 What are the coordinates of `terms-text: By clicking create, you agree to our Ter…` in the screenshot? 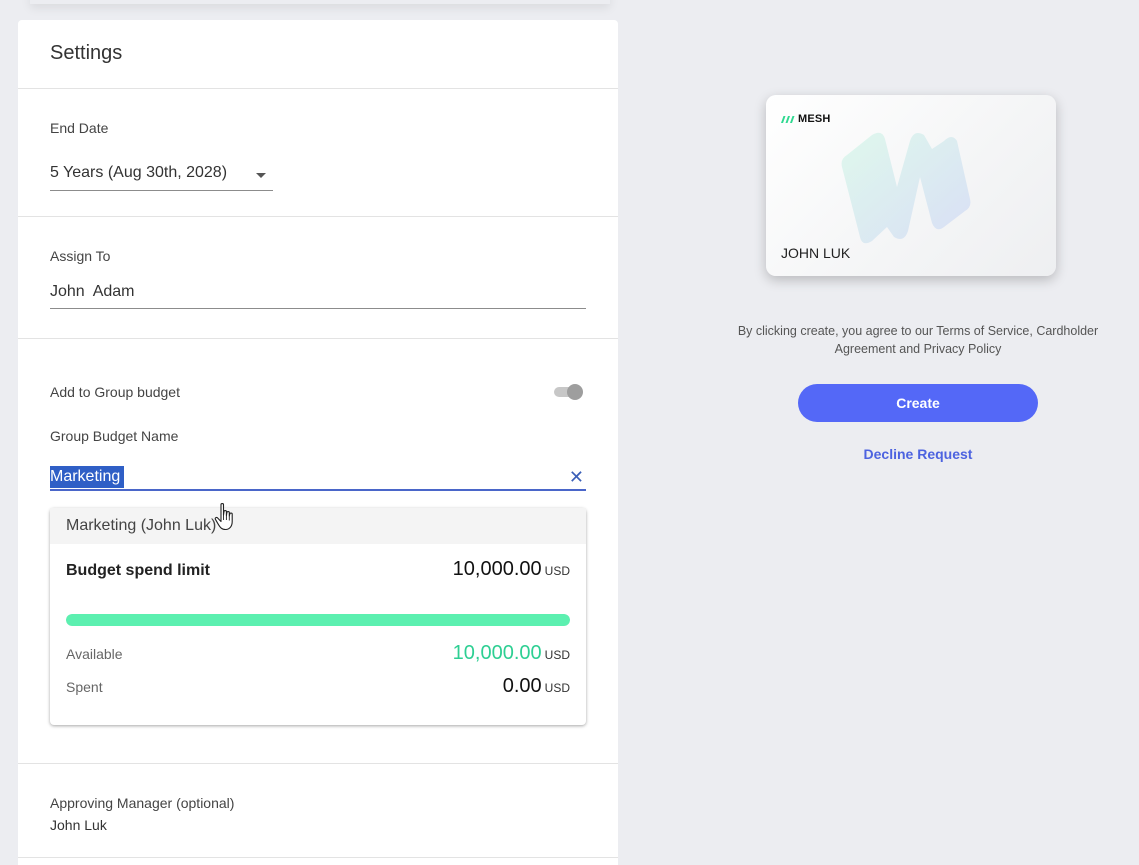 It's located at (918, 340).